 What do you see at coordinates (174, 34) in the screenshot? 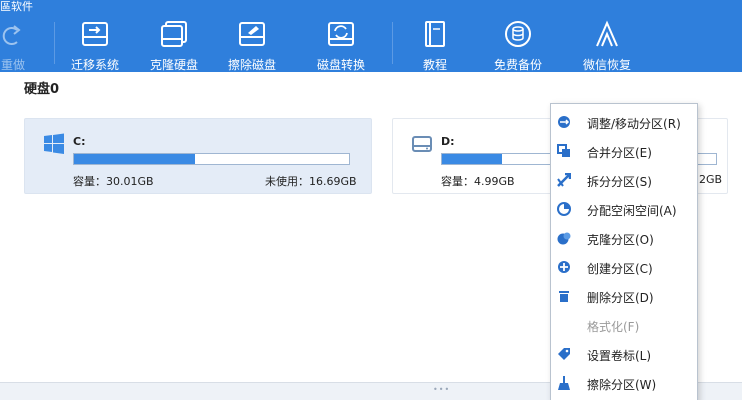
I see `clone-disk-icon` at bounding box center [174, 34].